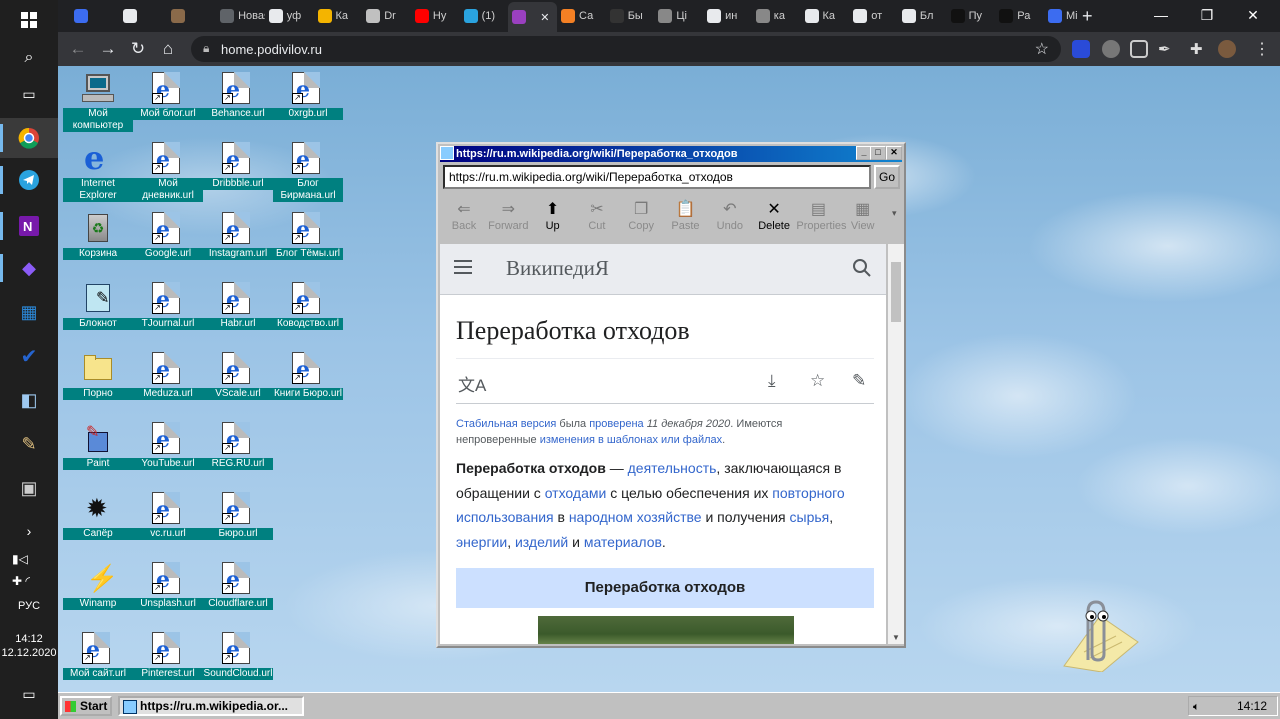  What do you see at coordinates (686, 216) in the screenshot?
I see `toolbar-paste-button: 📋 Paste` at bounding box center [686, 216].